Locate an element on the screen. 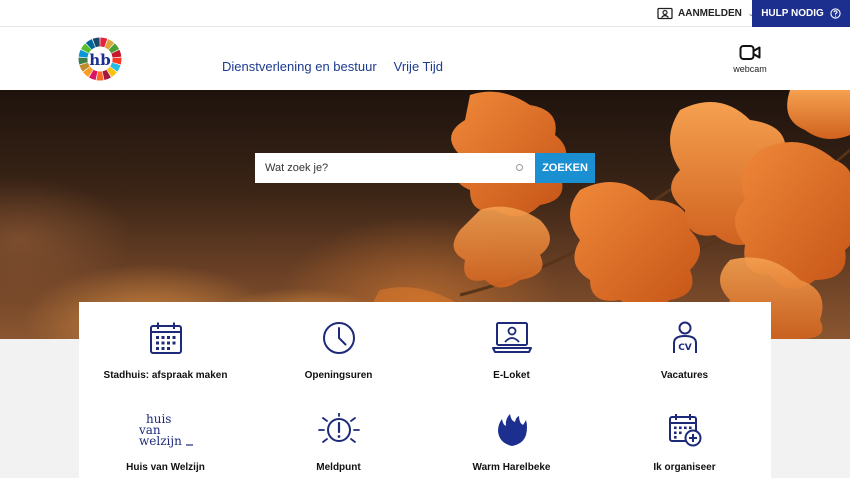  laptop-user-icon is located at coordinates (511, 337).